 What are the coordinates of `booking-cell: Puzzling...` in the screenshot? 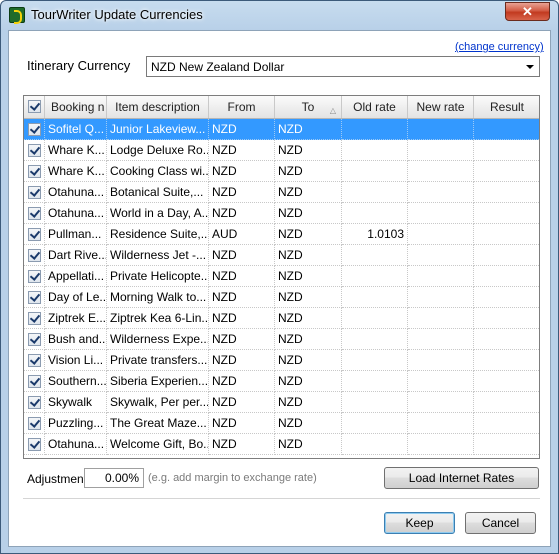 It's located at (76, 423).